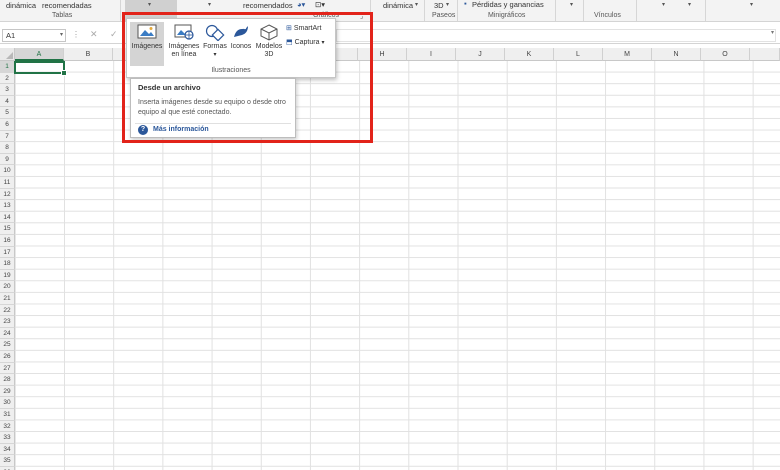 The image size is (780, 470). What do you see at coordinates (7, 438) in the screenshot?
I see `row-header-33: 33` at bounding box center [7, 438].